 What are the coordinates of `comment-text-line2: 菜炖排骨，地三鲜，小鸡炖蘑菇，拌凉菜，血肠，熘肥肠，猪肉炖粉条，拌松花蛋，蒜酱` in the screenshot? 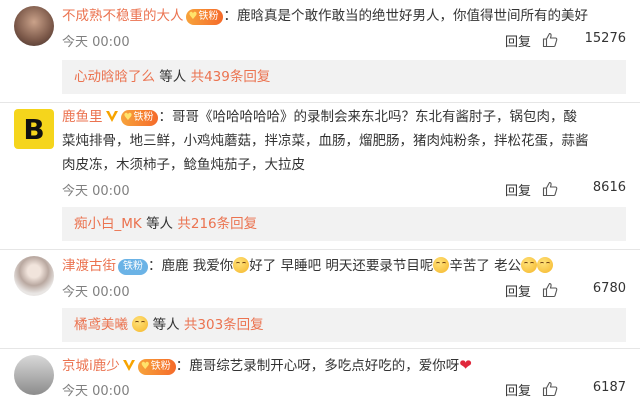 It's located at (325, 141).